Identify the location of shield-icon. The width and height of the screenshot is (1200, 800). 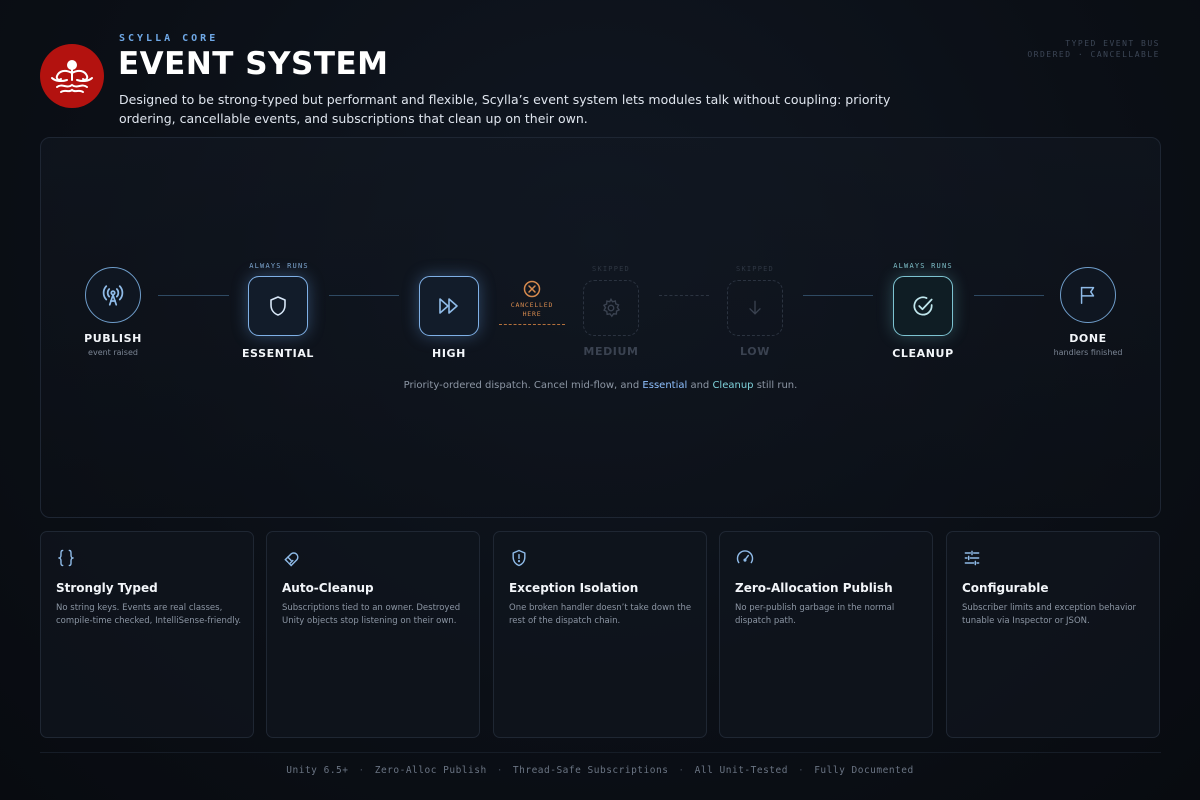
(278, 306).